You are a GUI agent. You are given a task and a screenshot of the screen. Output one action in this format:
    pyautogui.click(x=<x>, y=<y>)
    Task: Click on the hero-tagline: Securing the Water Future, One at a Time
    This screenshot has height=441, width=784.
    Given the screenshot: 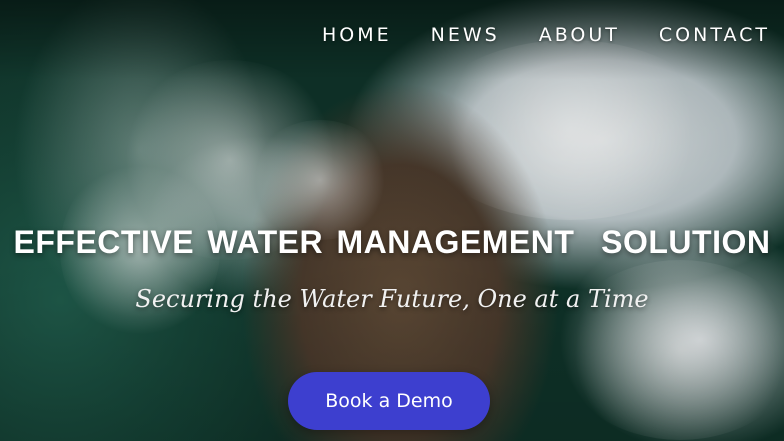 What is the action you would take?
    pyautogui.click(x=392, y=299)
    